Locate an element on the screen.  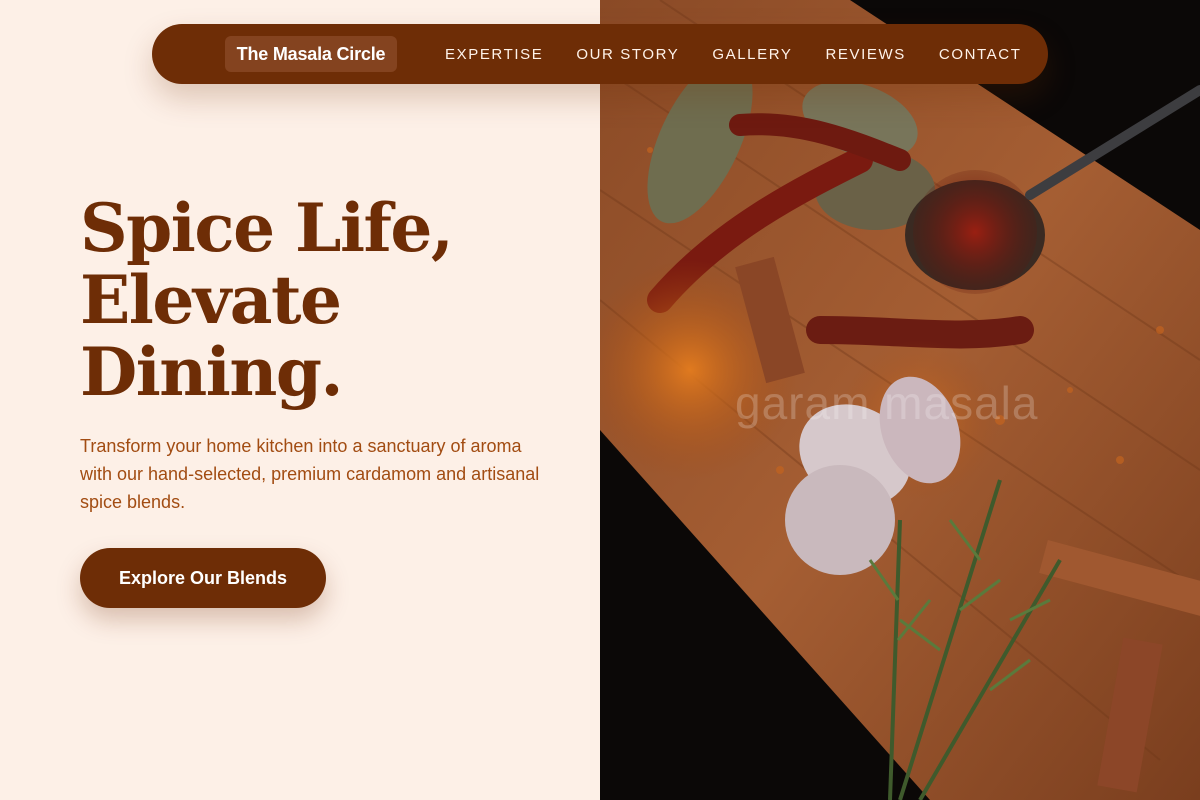
nav-link-our-story: OUR STORY is located at coordinates (627, 54).